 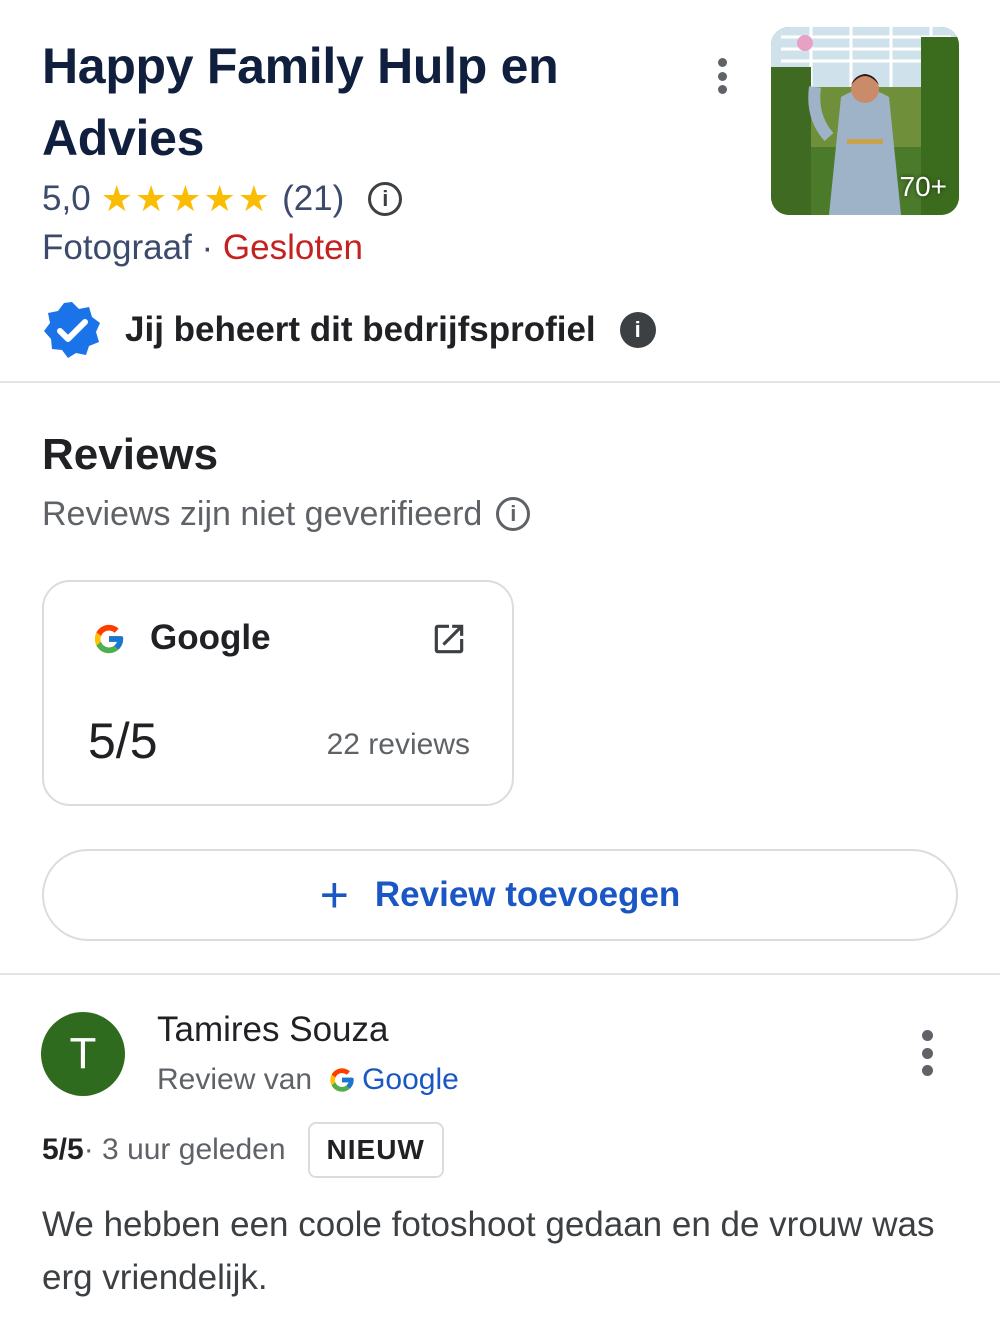 I want to click on open-status: Gesloten, so click(x=293, y=247).